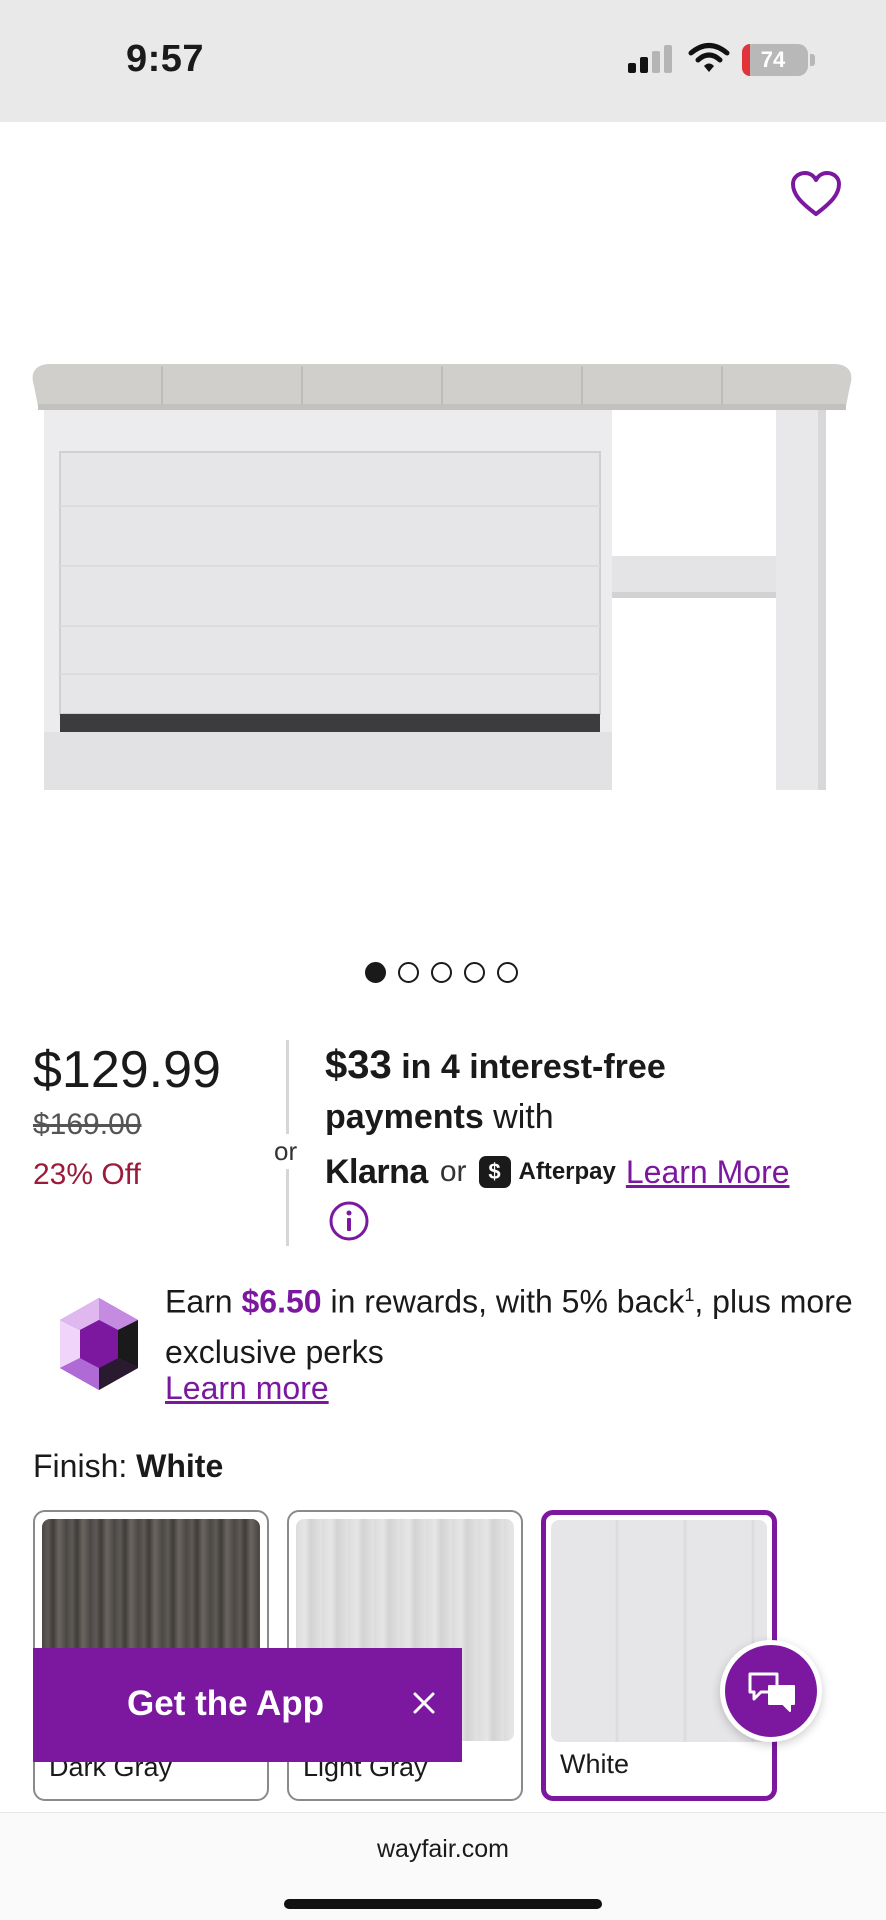 Image resolution: width=886 pixels, height=1920 pixels. What do you see at coordinates (443, 1866) in the screenshot?
I see `browser-footer: wayfair.com` at bounding box center [443, 1866].